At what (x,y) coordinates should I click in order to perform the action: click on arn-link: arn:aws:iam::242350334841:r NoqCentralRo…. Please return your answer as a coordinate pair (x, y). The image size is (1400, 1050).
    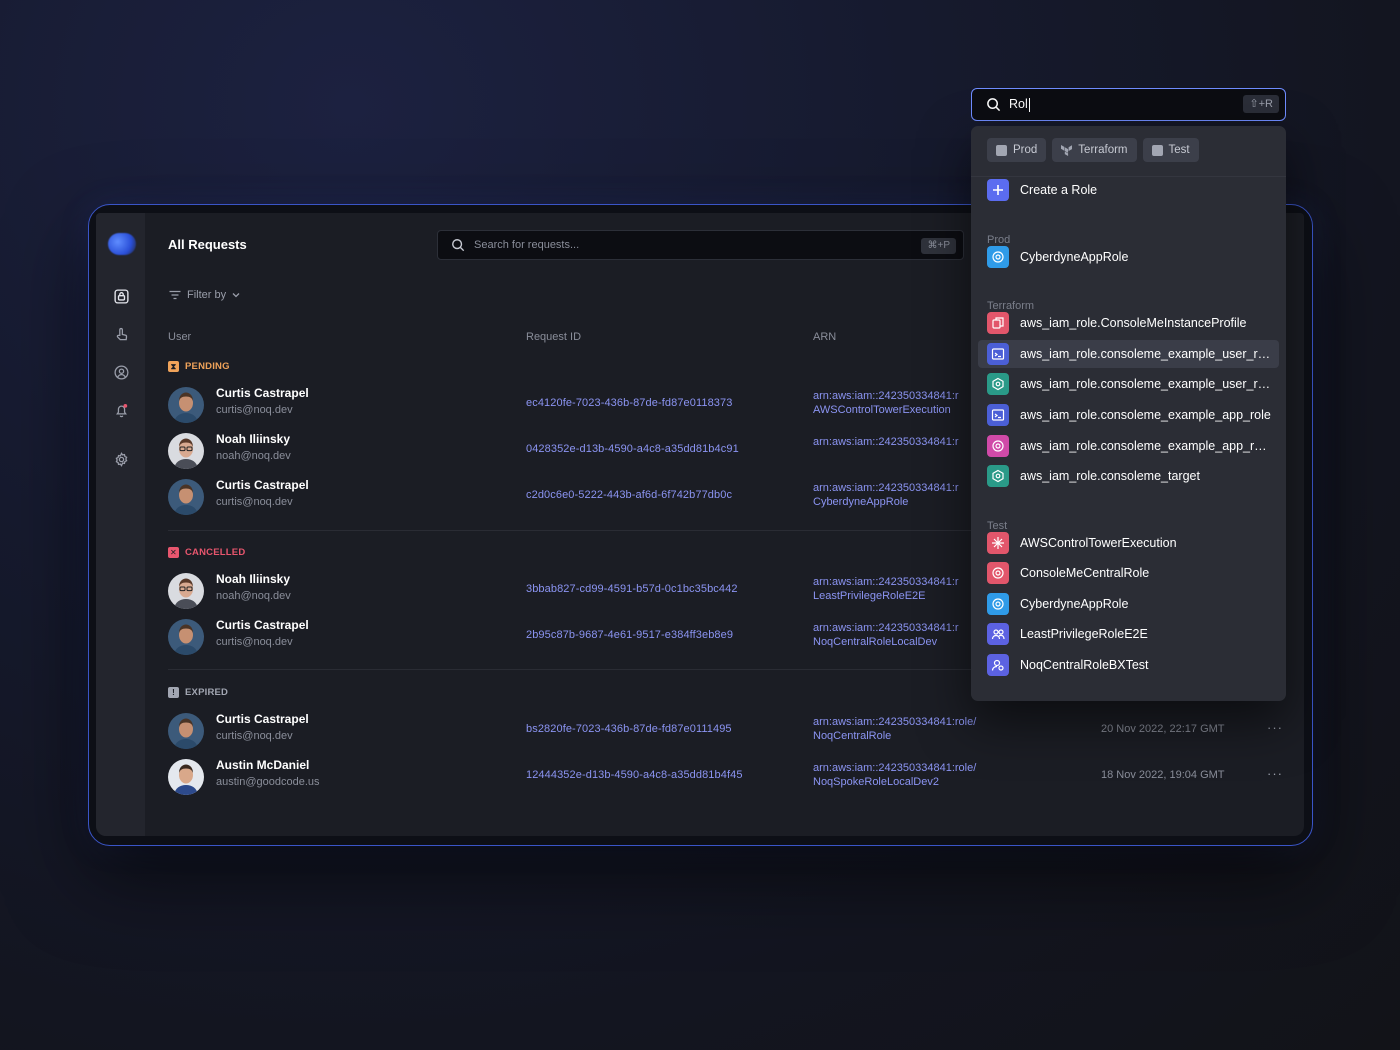
    Looking at the image, I should click on (886, 635).